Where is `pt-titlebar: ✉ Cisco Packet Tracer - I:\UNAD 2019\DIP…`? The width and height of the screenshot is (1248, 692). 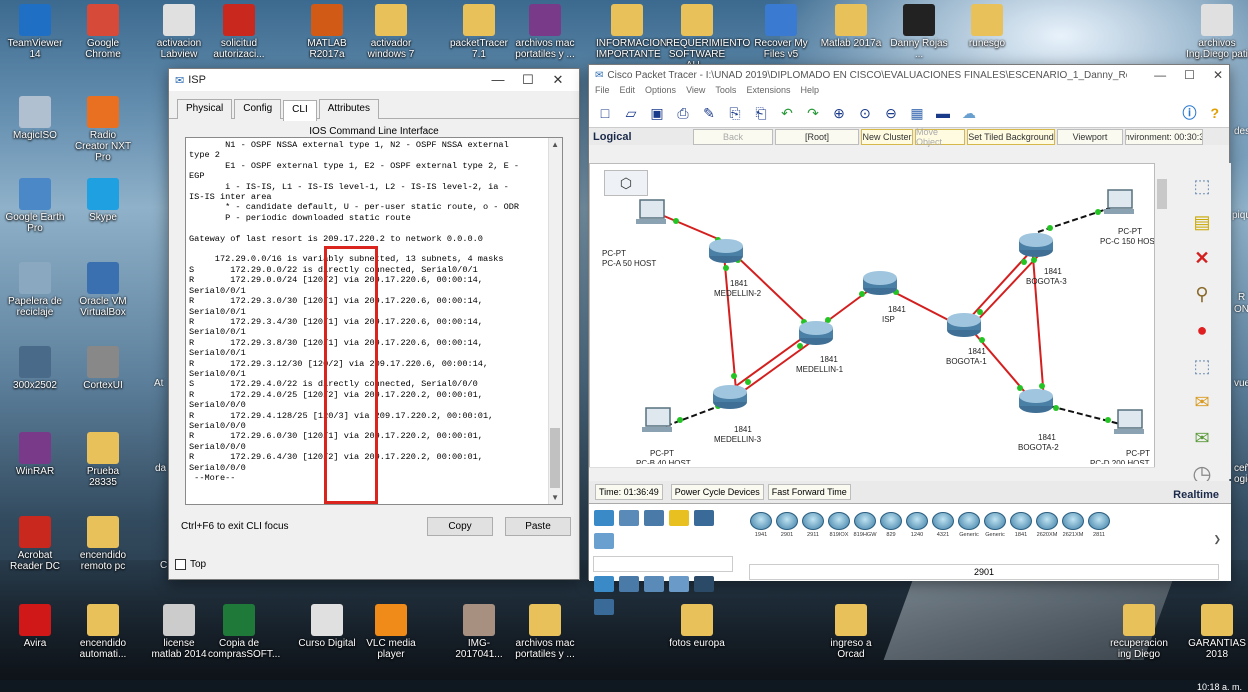 pt-titlebar: ✉ Cisco Packet Tracer - I:\UNAD 2019\DIP… is located at coordinates (909, 75).